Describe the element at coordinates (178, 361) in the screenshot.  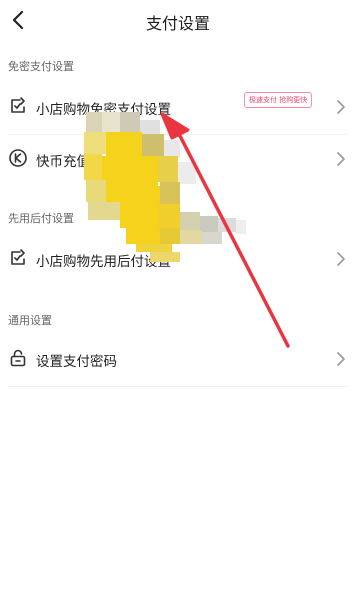
I see `row-set-payment-password: 设置支付密码` at that location.